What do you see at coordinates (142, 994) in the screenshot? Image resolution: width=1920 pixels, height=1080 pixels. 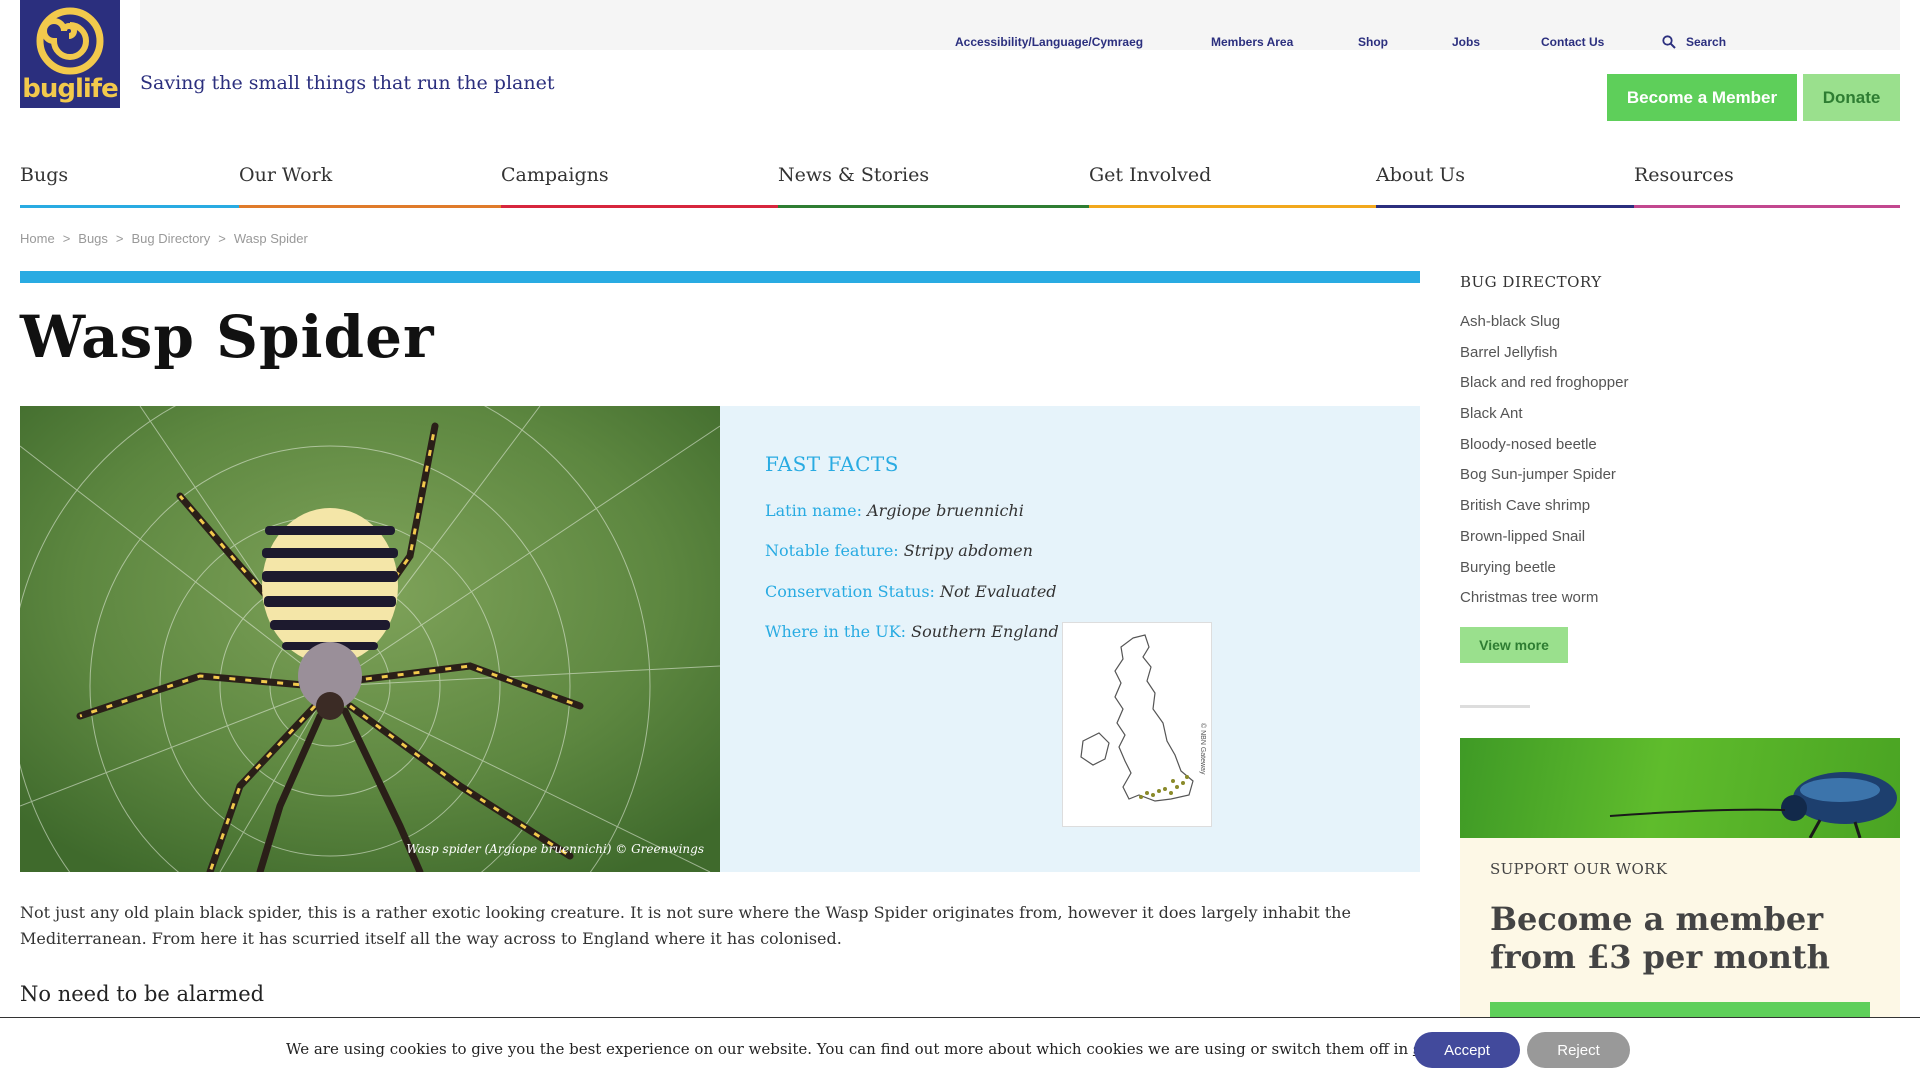 I see `section-subheading: No need to be alarmed` at bounding box center [142, 994].